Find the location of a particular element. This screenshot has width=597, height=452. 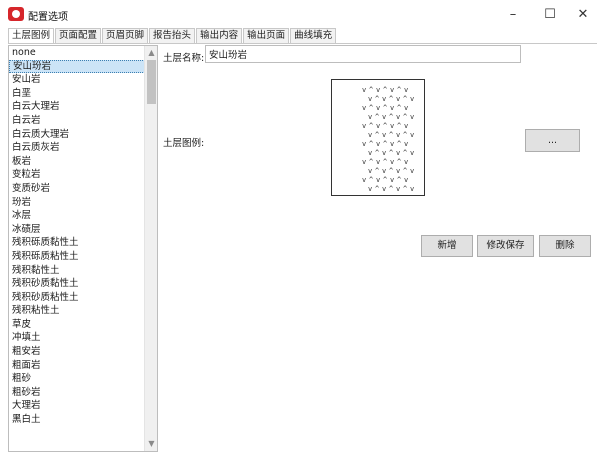

layer-legend-label: 土层图例: is located at coordinates (184, 143).